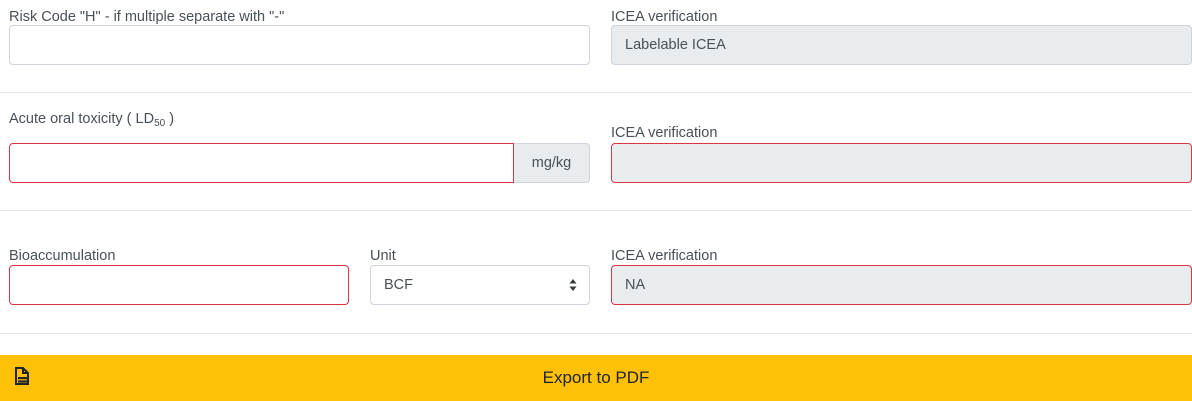 The height and width of the screenshot is (401, 1192). Describe the element at coordinates (480, 285) in the screenshot. I see `unit-select: BCF` at that location.